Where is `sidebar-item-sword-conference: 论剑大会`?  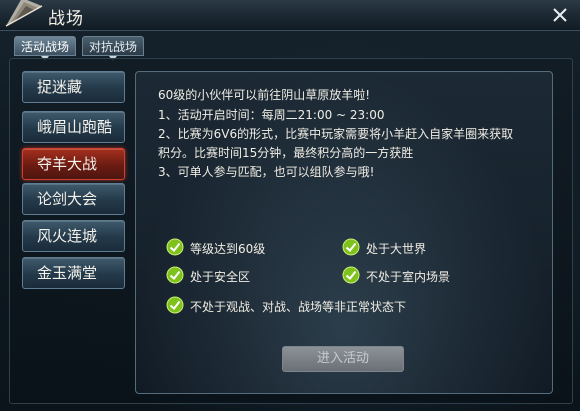
sidebar-item-sword-conference: 论剑大会 is located at coordinates (73, 199).